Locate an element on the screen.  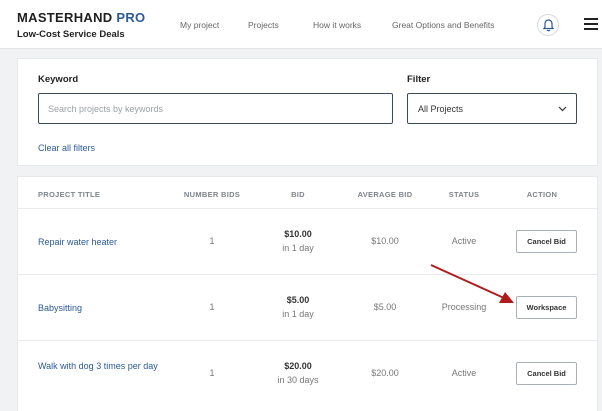
notifications-button is located at coordinates (548, 25).